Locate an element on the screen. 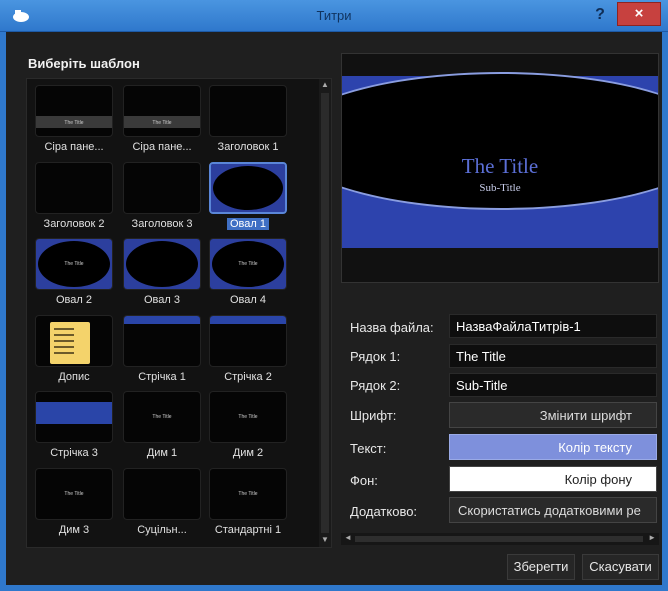  template-label: Стрічка 2 is located at coordinates (248, 377).